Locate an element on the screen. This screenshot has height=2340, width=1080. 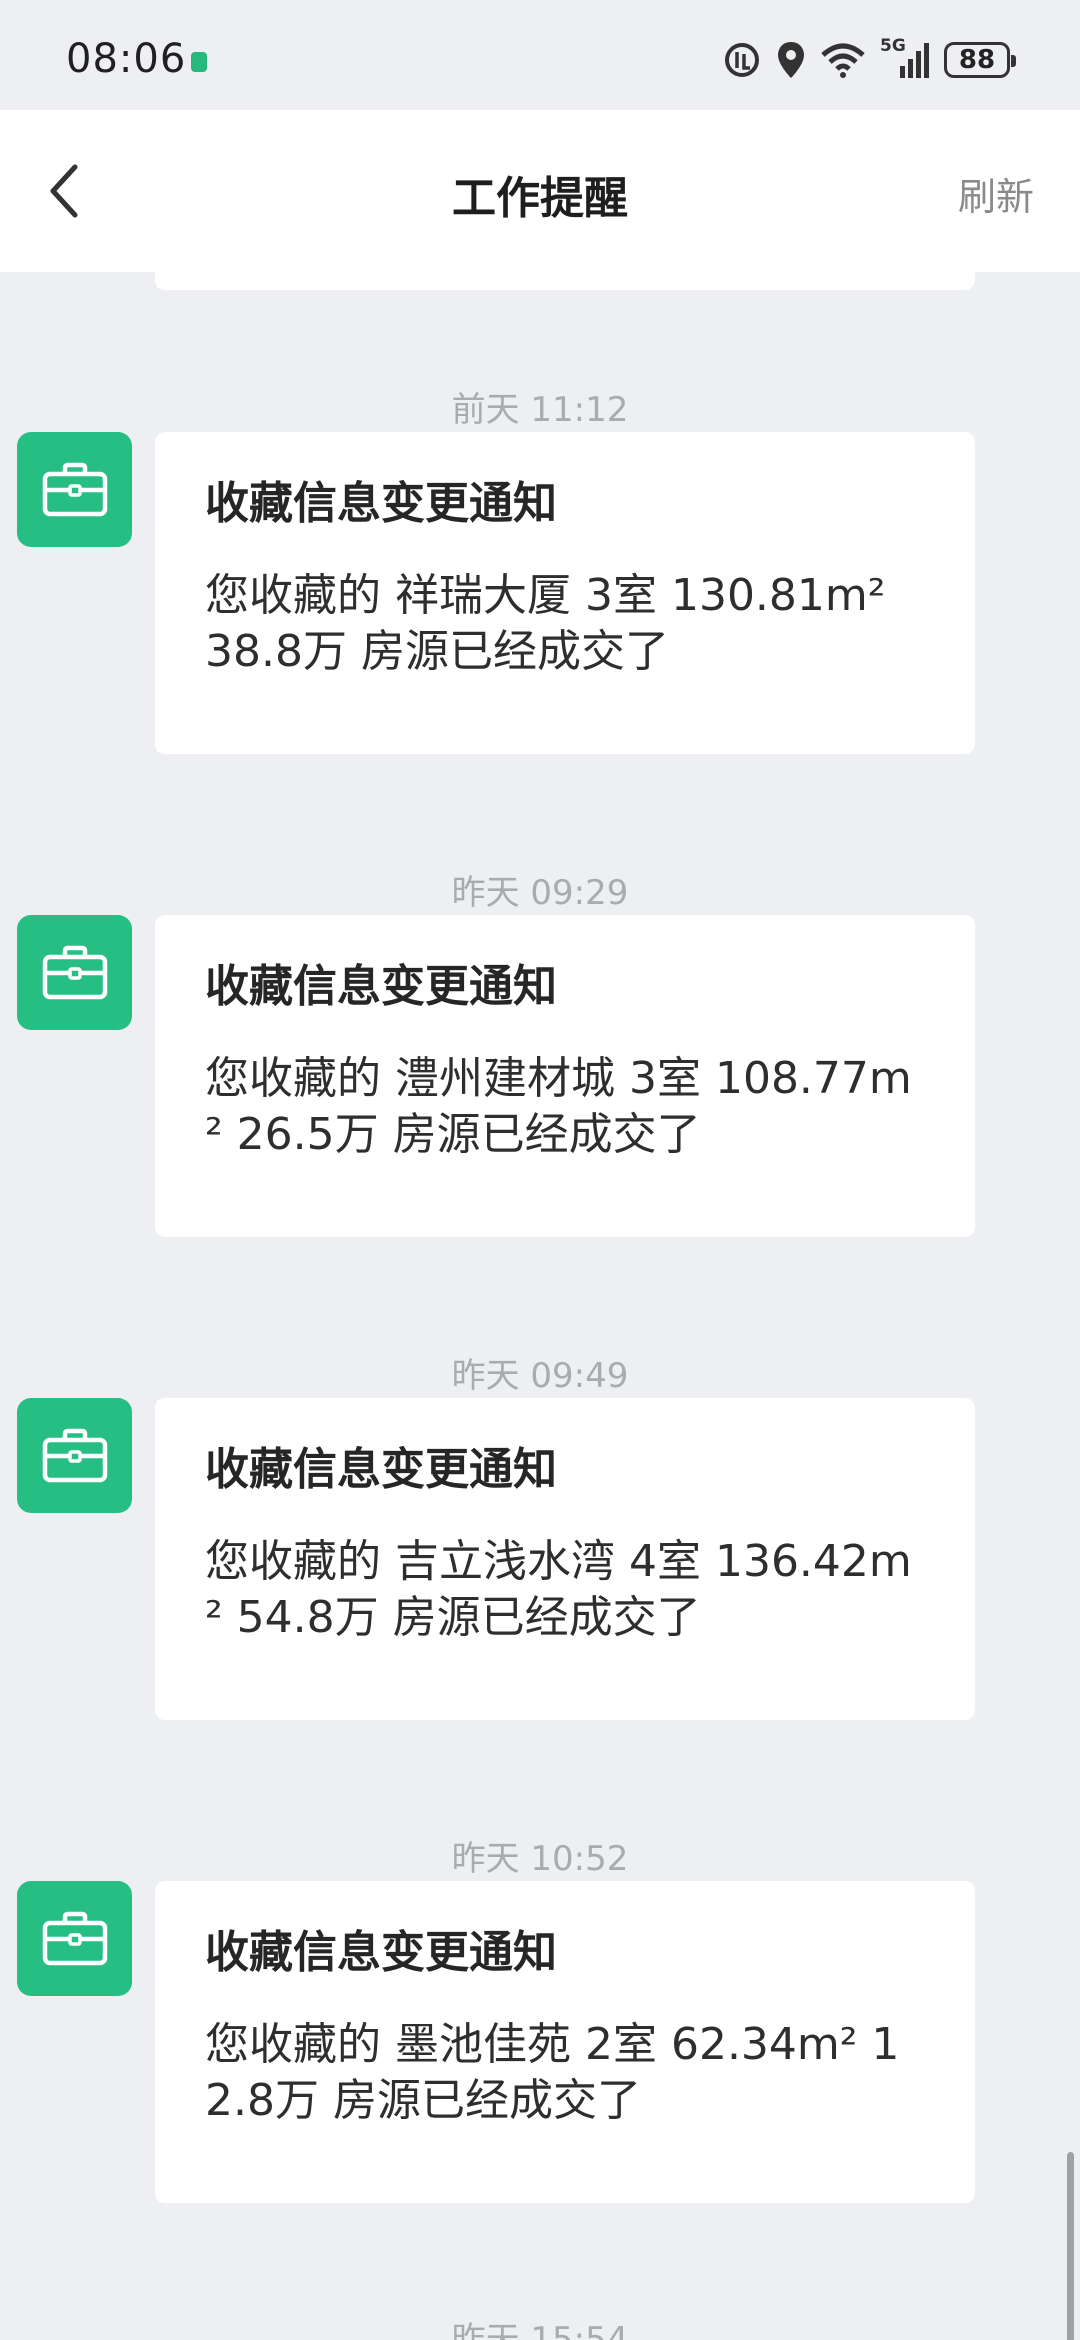
previous-message-card is located at coordinates (565, 281).